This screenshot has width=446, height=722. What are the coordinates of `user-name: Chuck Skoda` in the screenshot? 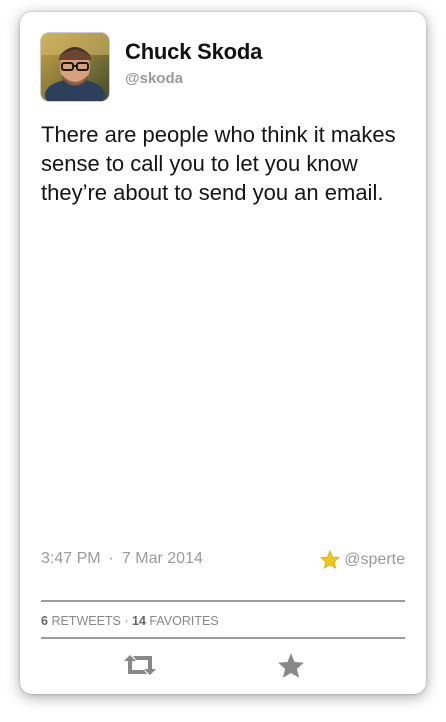 It's located at (193, 52).